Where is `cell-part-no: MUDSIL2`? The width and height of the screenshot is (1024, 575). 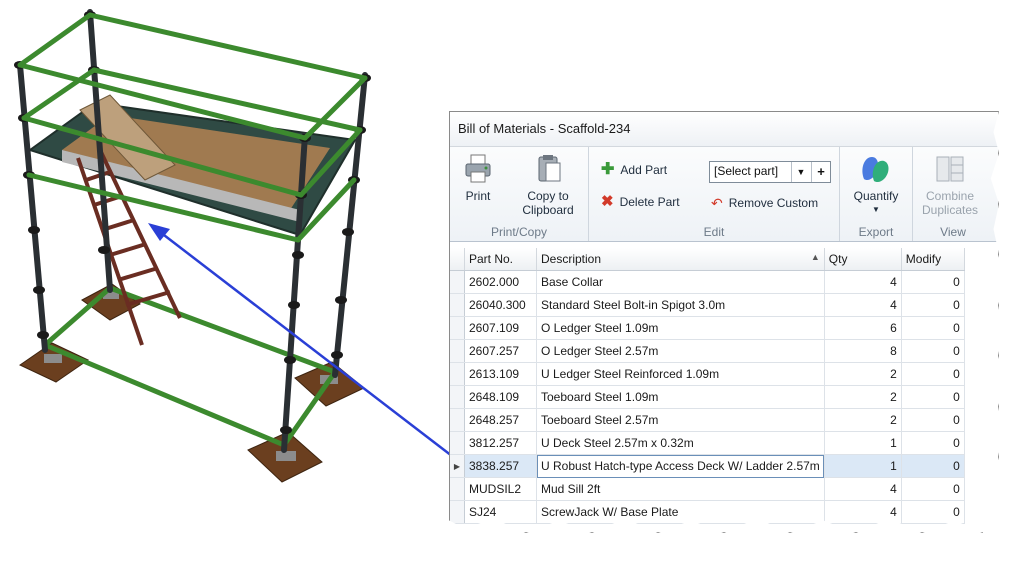 cell-part-no: MUDSIL2 is located at coordinates (500, 489).